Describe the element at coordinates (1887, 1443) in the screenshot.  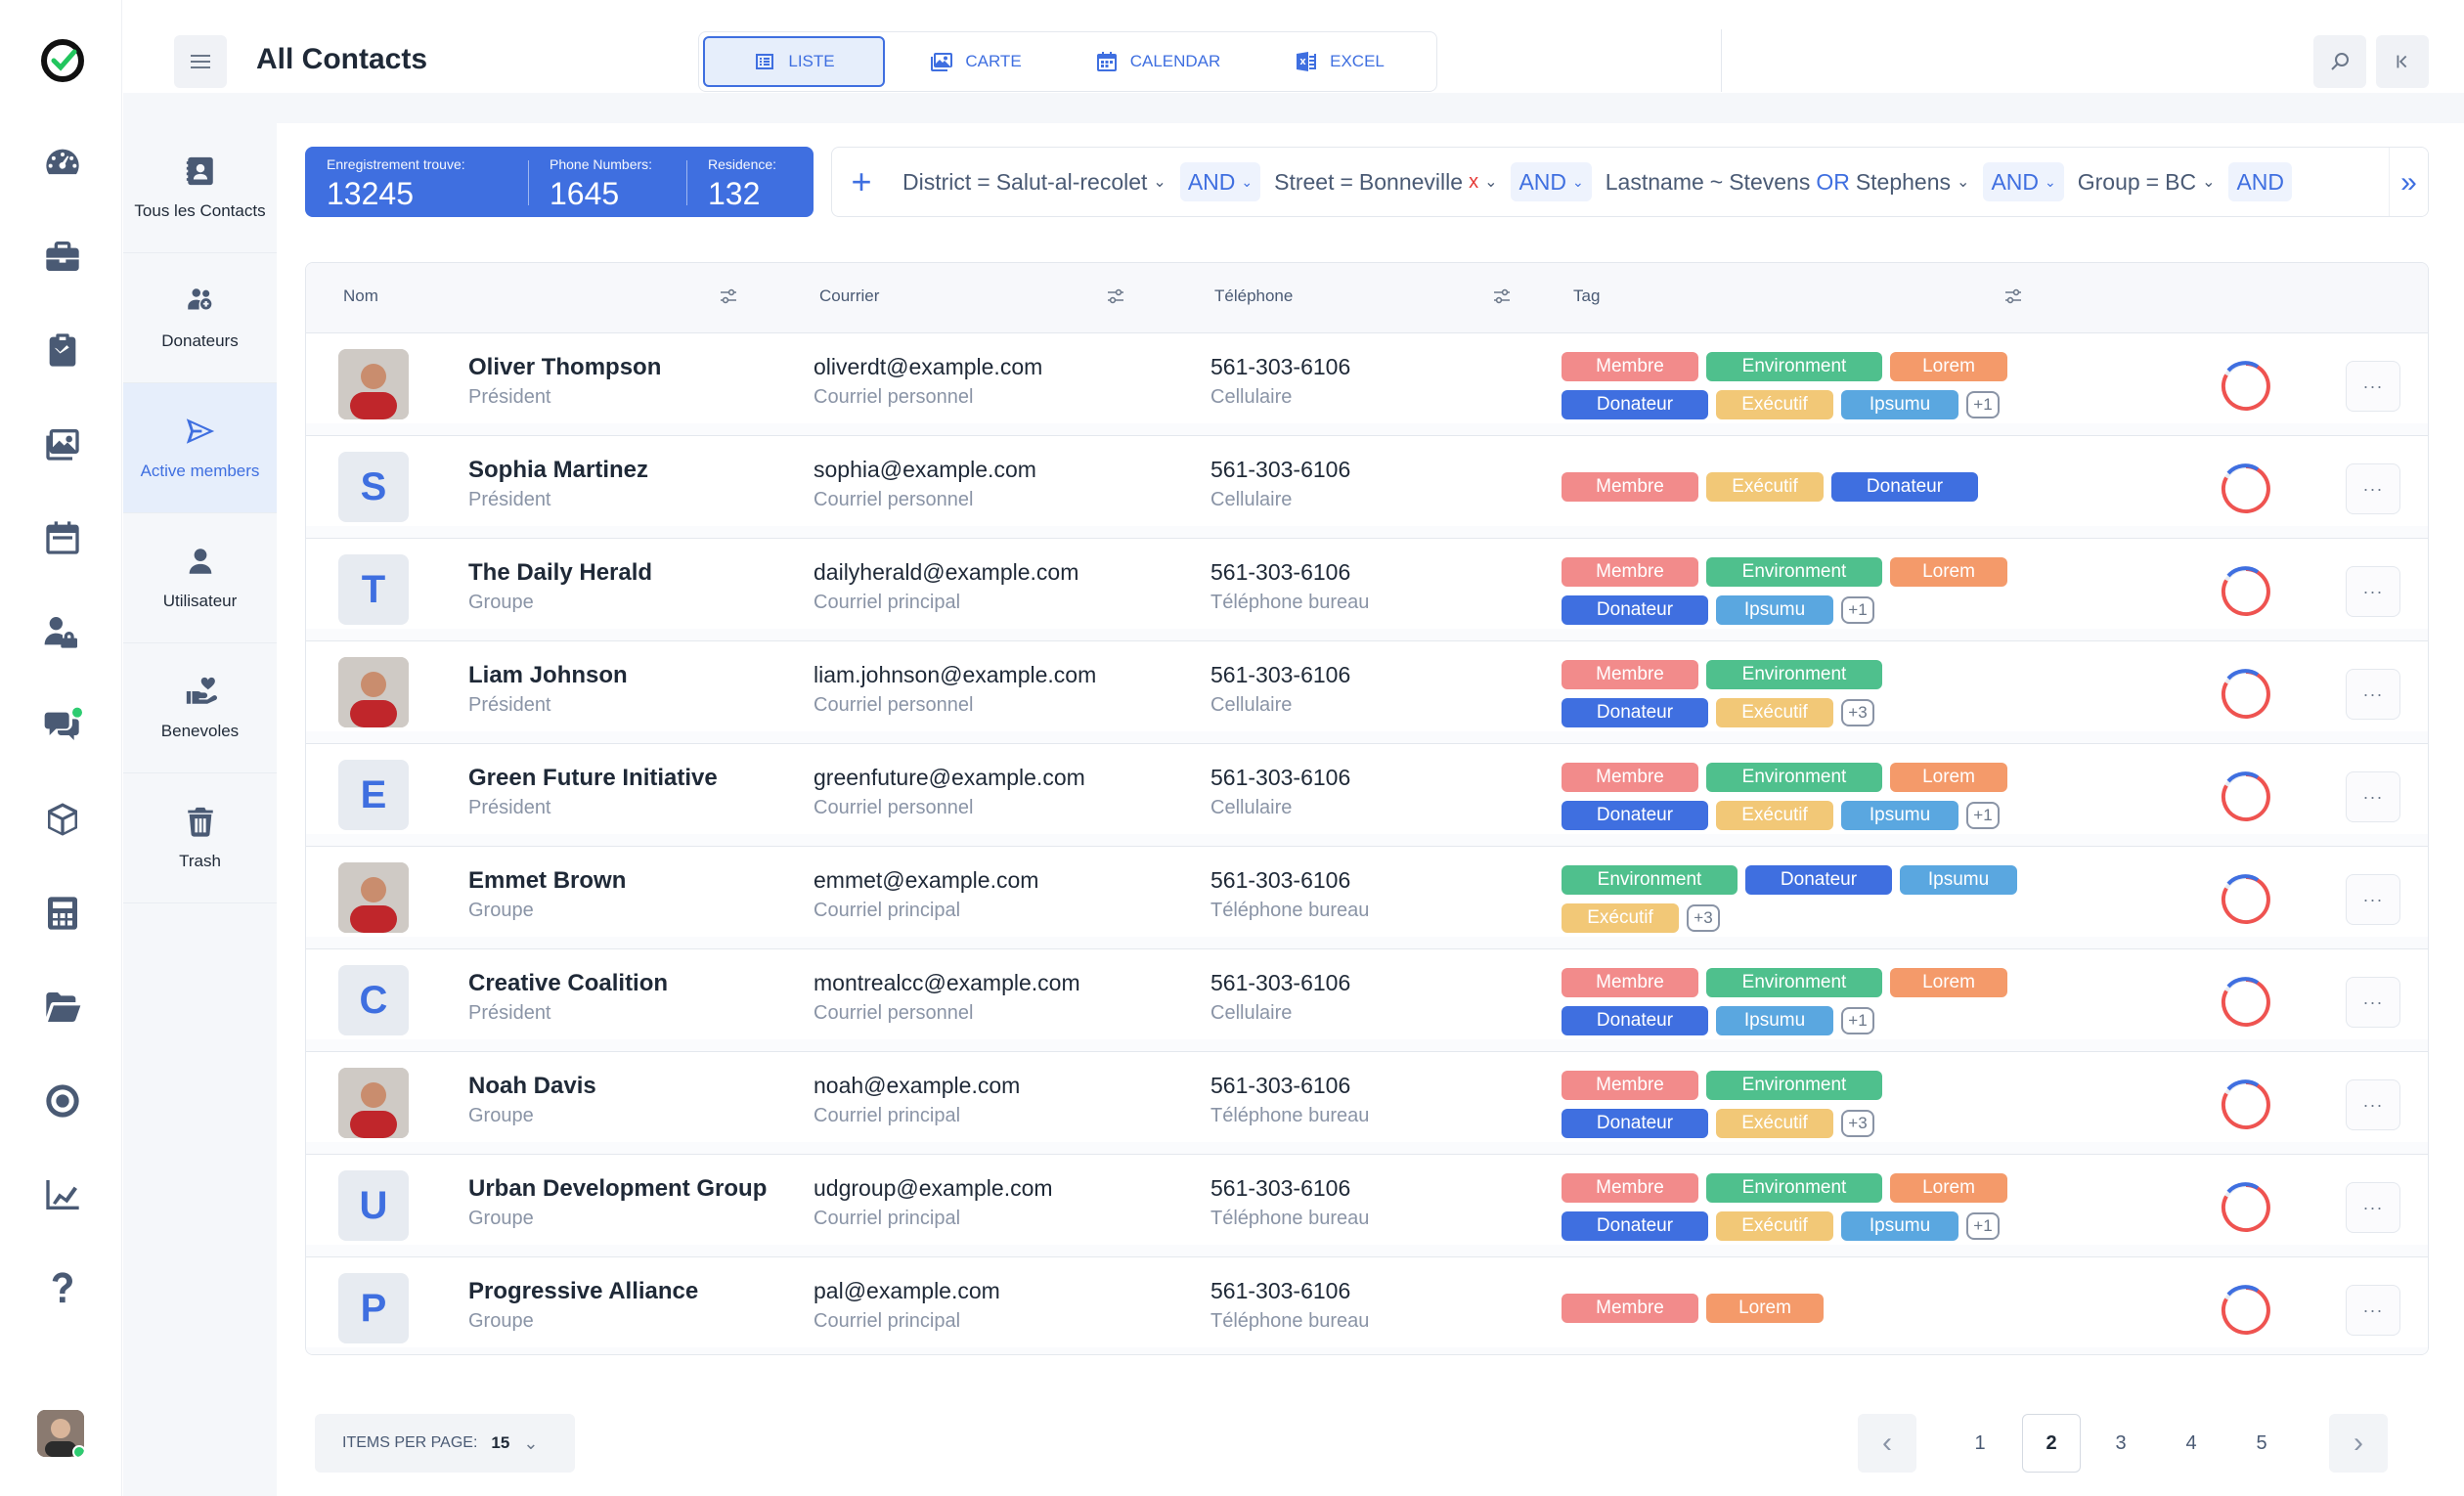
I see `prev-page-button: ‹` at that location.